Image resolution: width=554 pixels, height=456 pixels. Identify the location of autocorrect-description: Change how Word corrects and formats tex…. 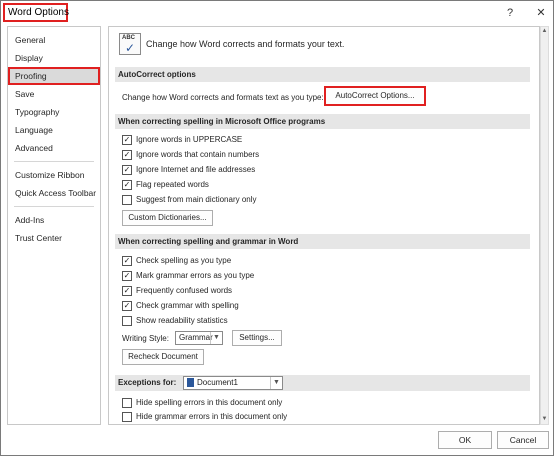
(223, 97).